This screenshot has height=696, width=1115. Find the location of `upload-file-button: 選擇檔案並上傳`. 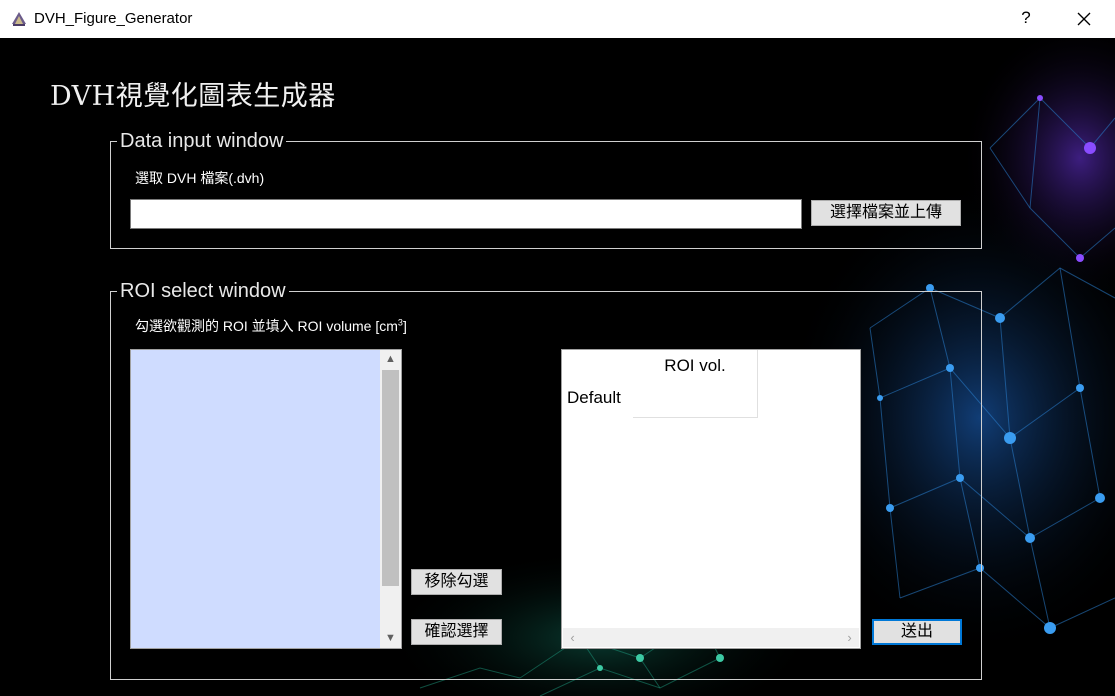

upload-file-button: 選擇檔案並上傳 is located at coordinates (886, 213).